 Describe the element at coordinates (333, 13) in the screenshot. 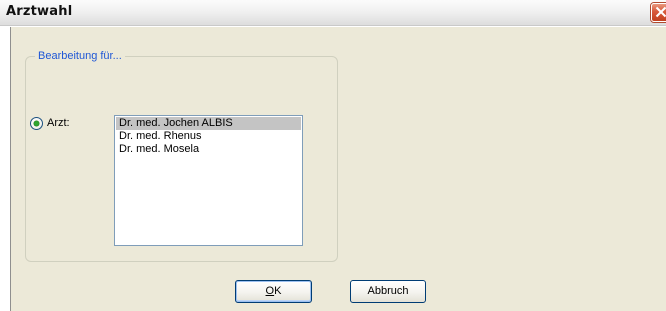

I see `title-bar: Arztwahl` at that location.